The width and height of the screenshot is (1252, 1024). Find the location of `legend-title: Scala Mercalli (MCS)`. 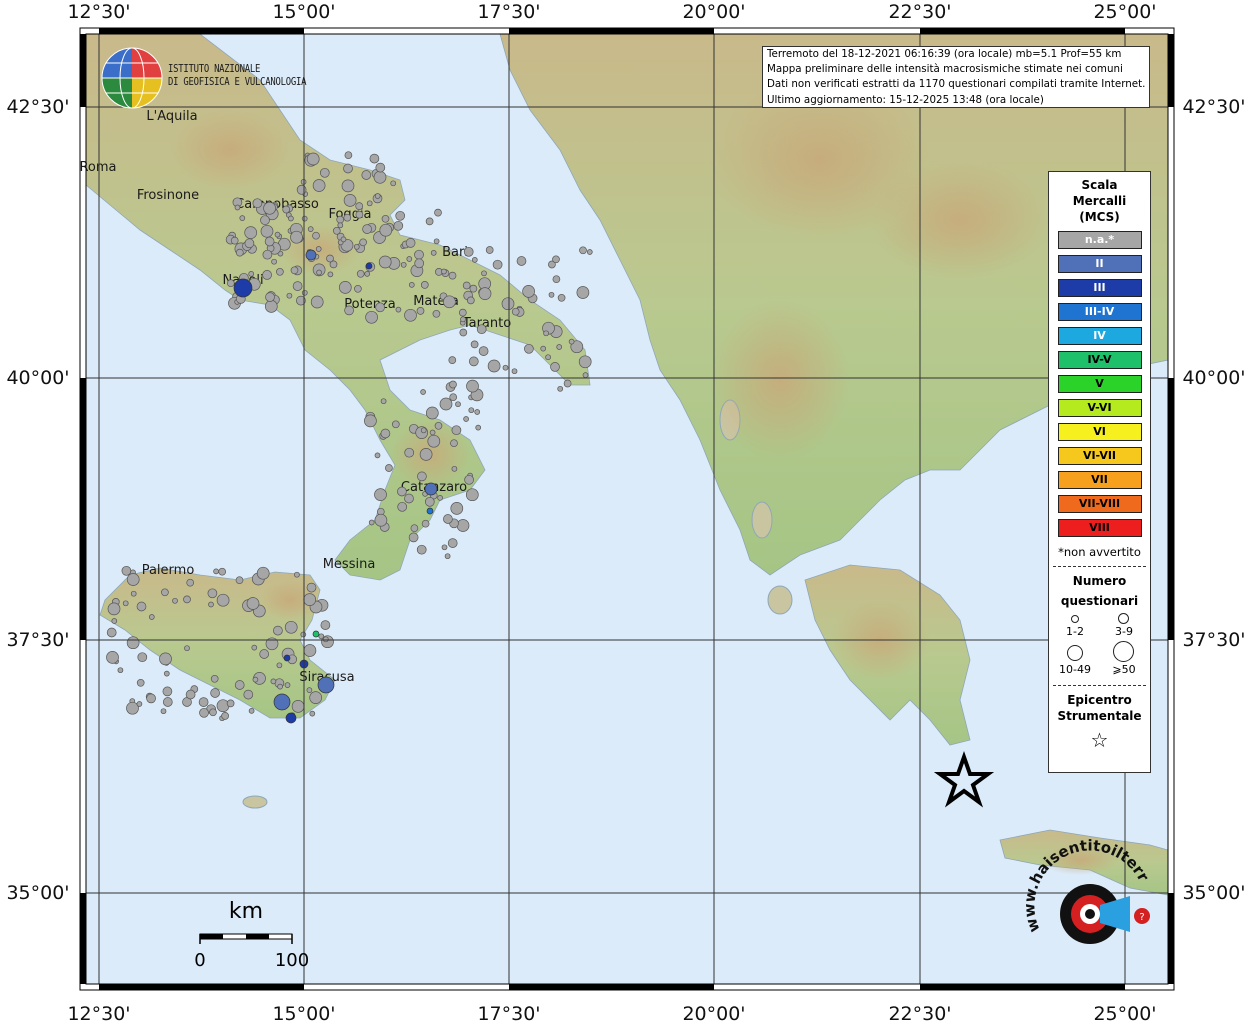

legend-title: Scala Mercalli (MCS) is located at coordinates (1099, 201).